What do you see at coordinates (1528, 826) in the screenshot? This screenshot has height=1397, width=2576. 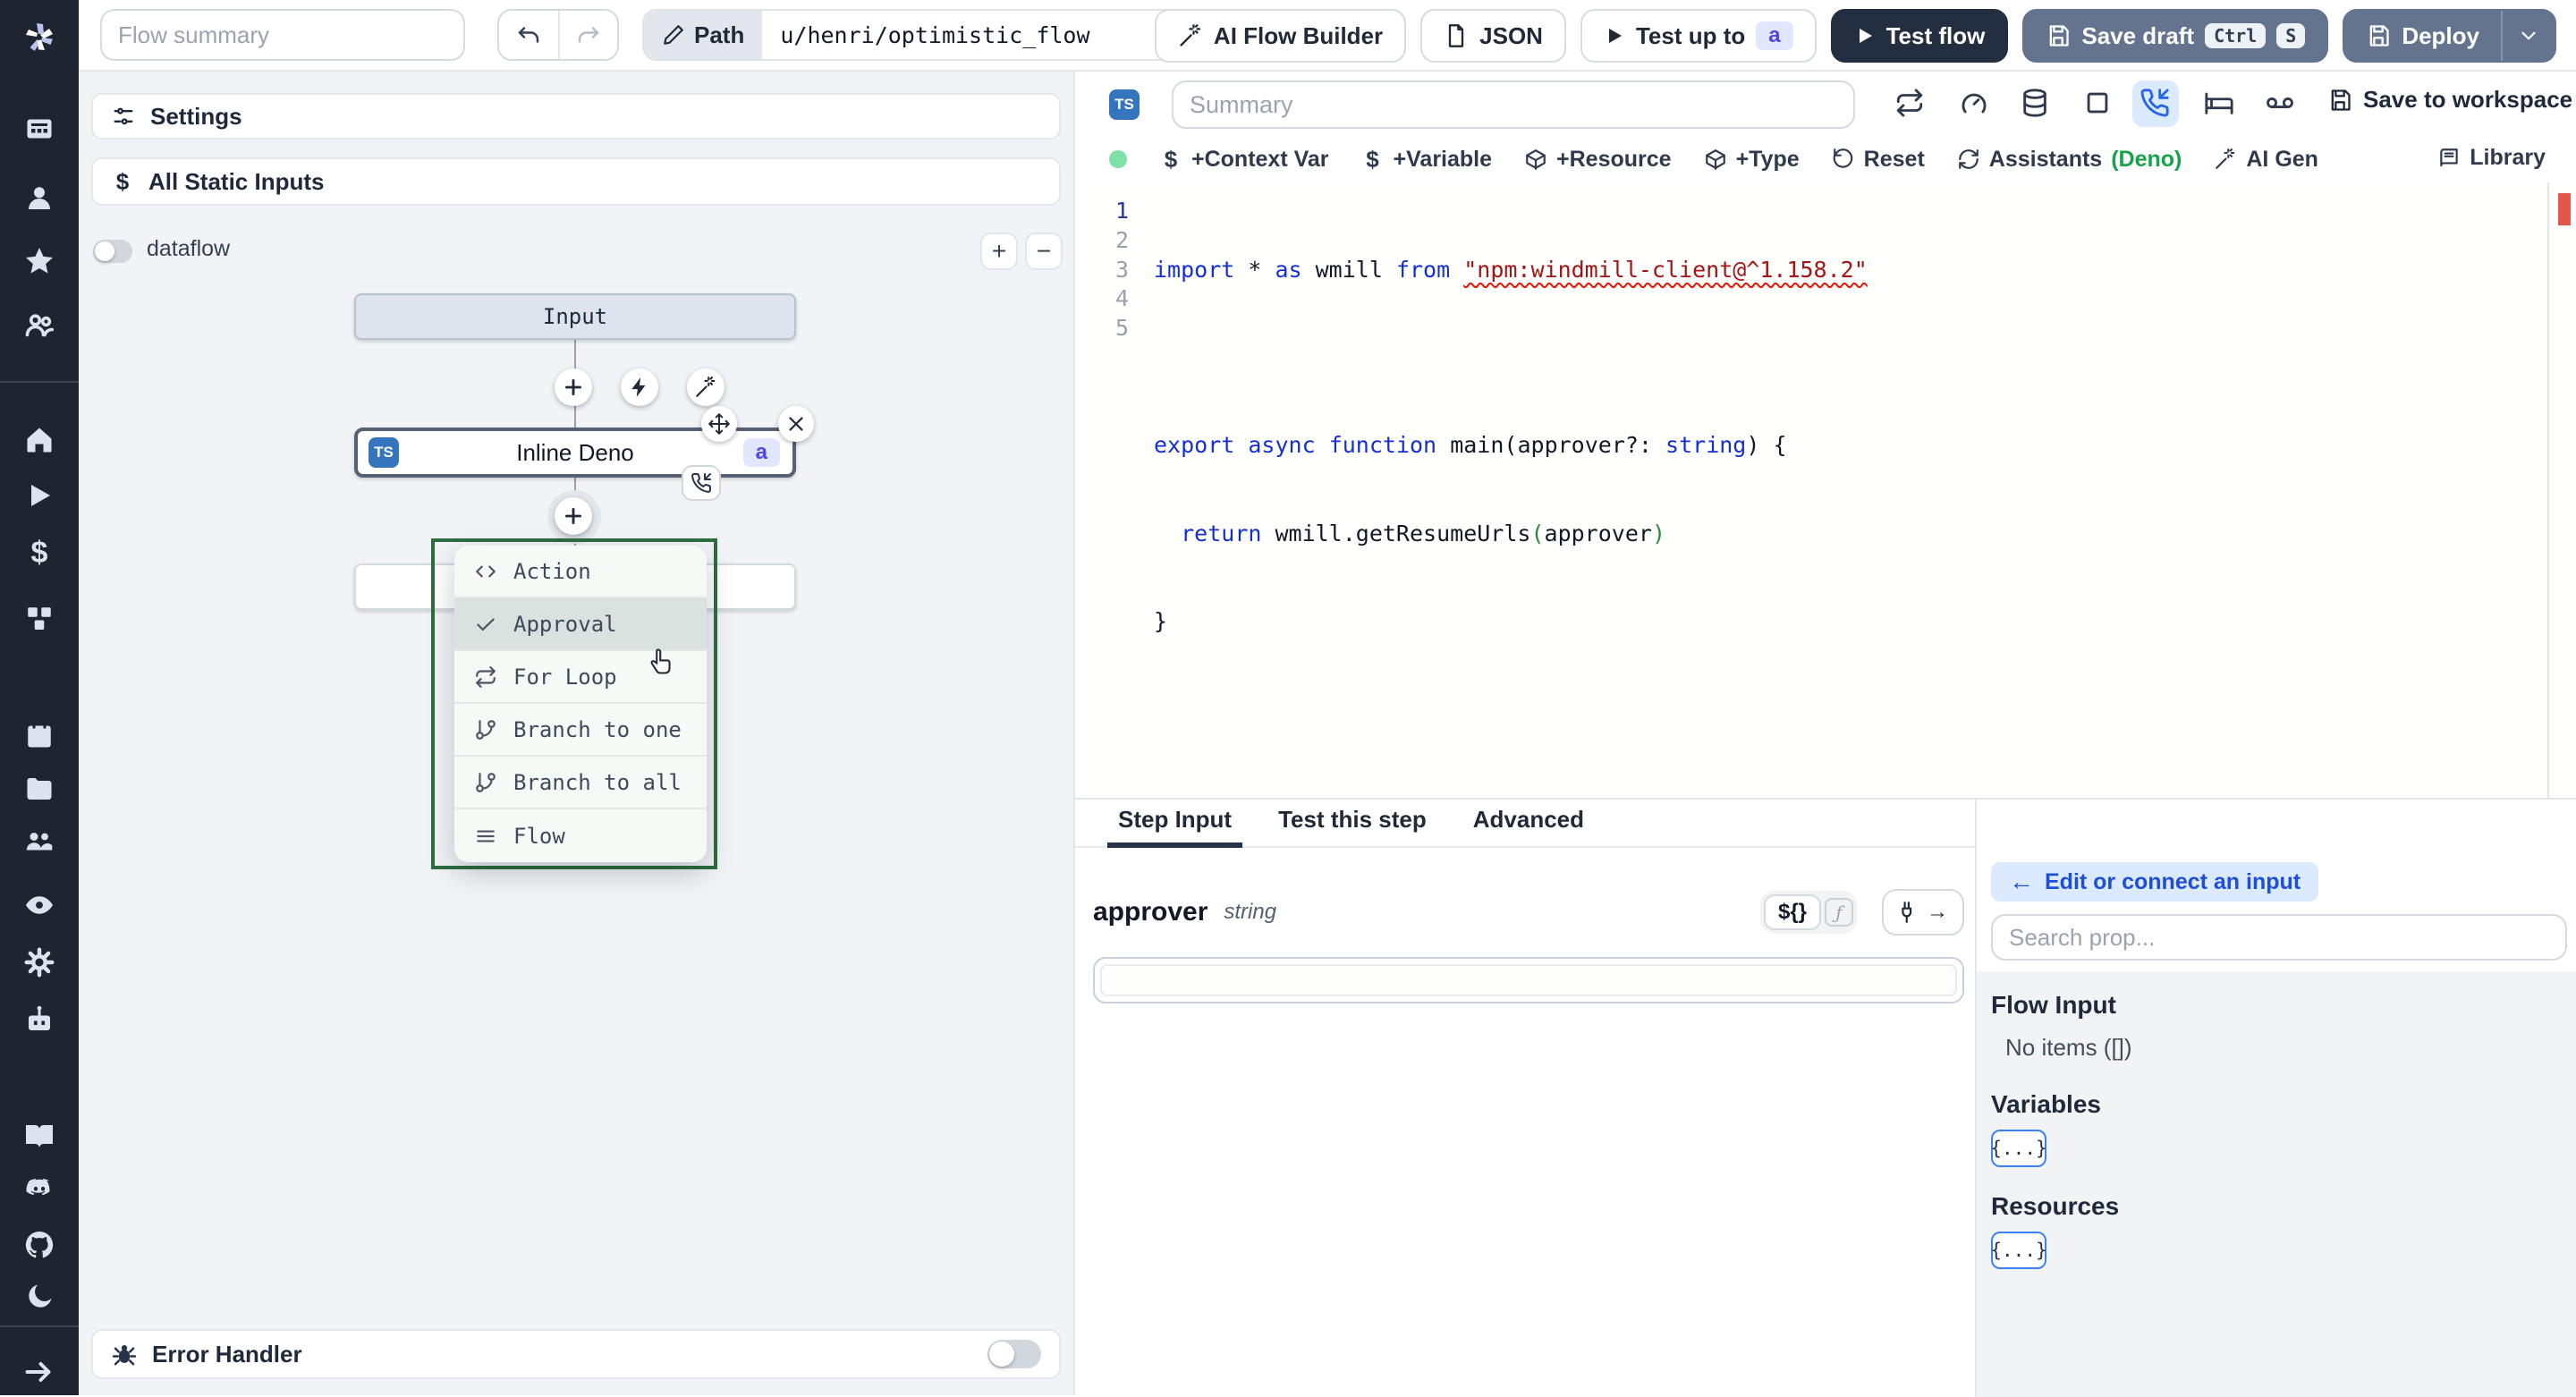 I see `tab-advanced: Advanced` at bounding box center [1528, 826].